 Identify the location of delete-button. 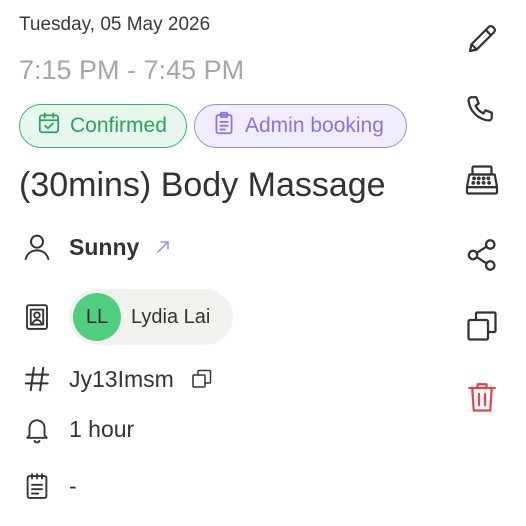
(482, 399).